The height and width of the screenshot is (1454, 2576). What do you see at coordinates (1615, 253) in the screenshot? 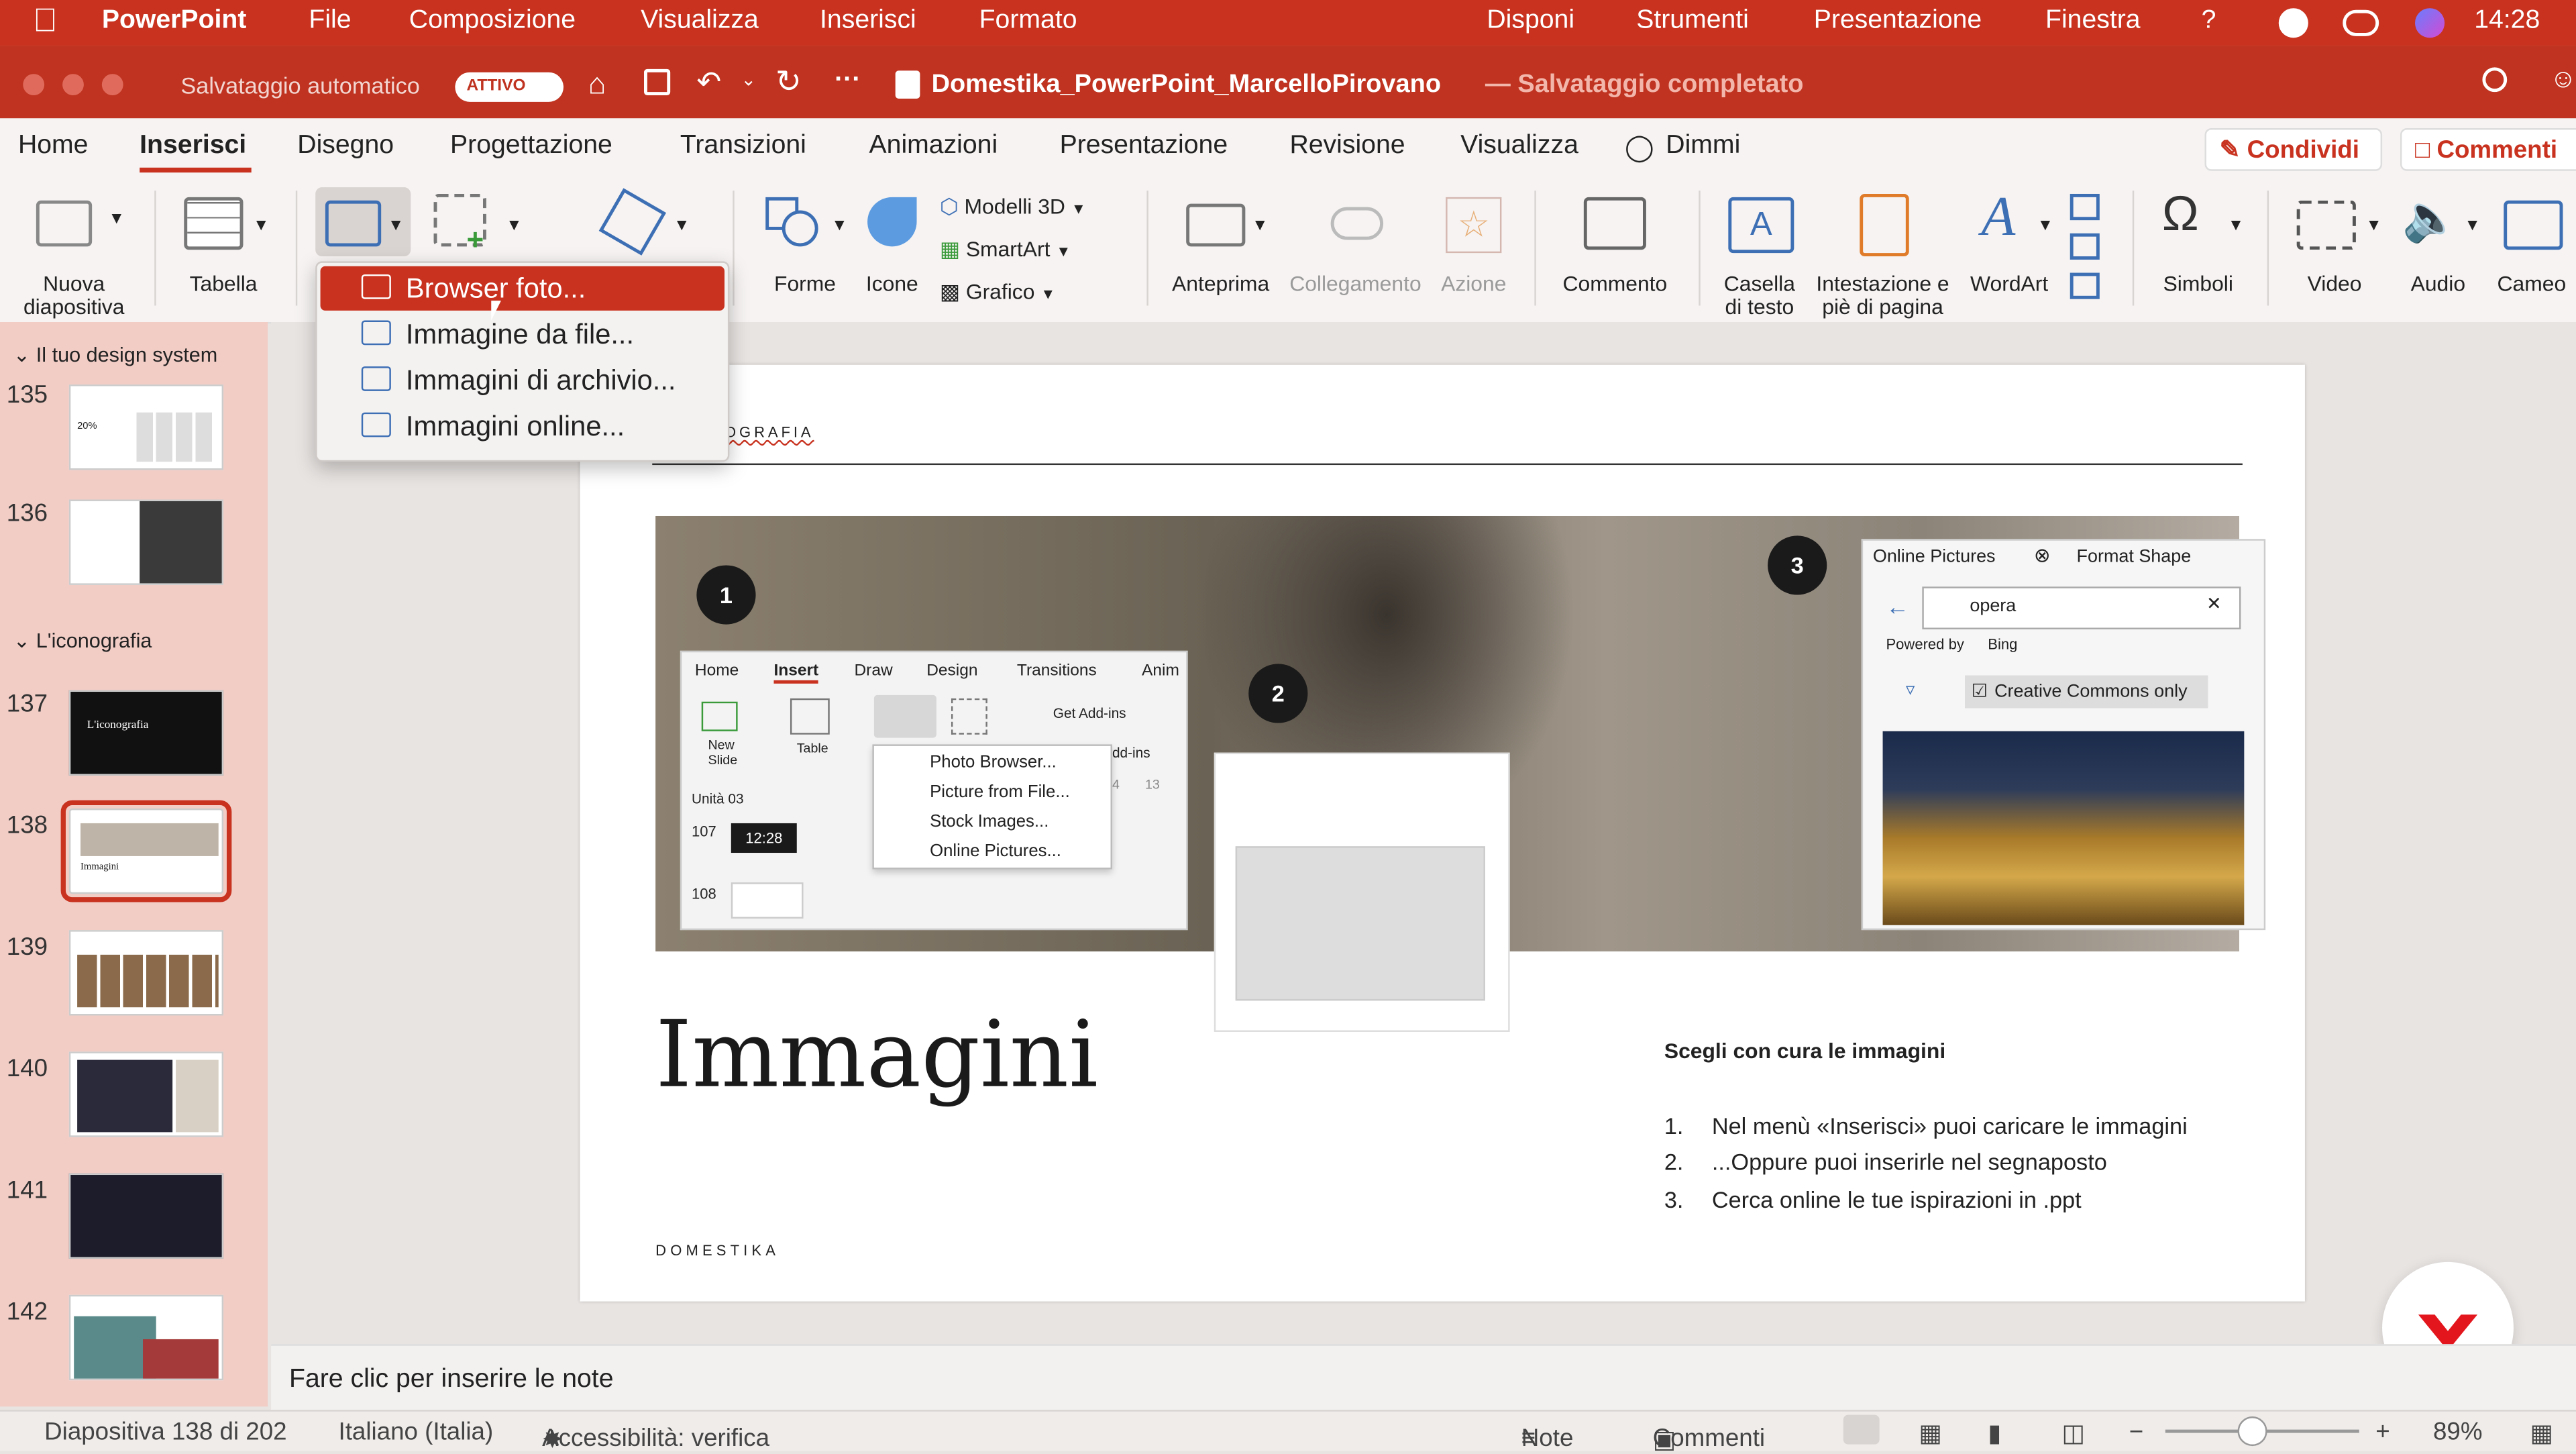
I see `comment-button: Commento` at bounding box center [1615, 253].